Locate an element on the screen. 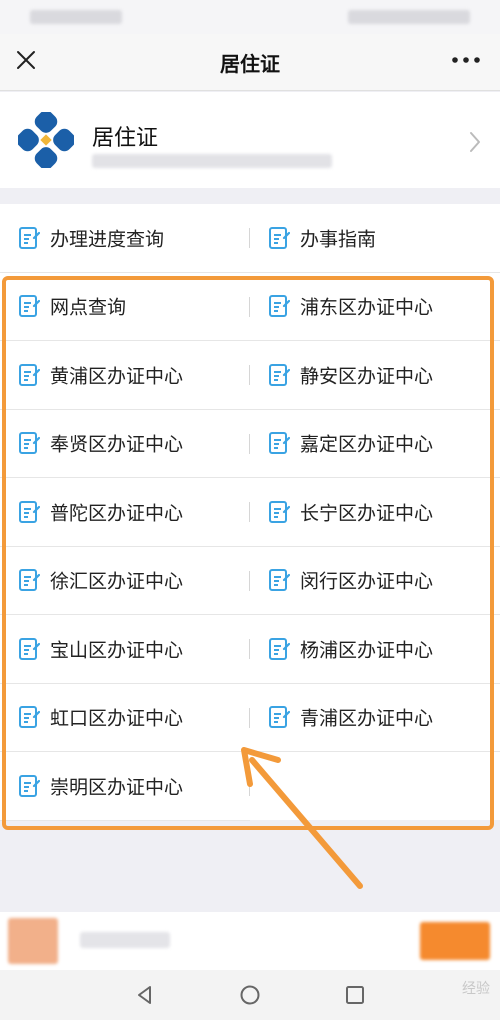  menu-item: 崇明区办证中心 is located at coordinates (125, 786).